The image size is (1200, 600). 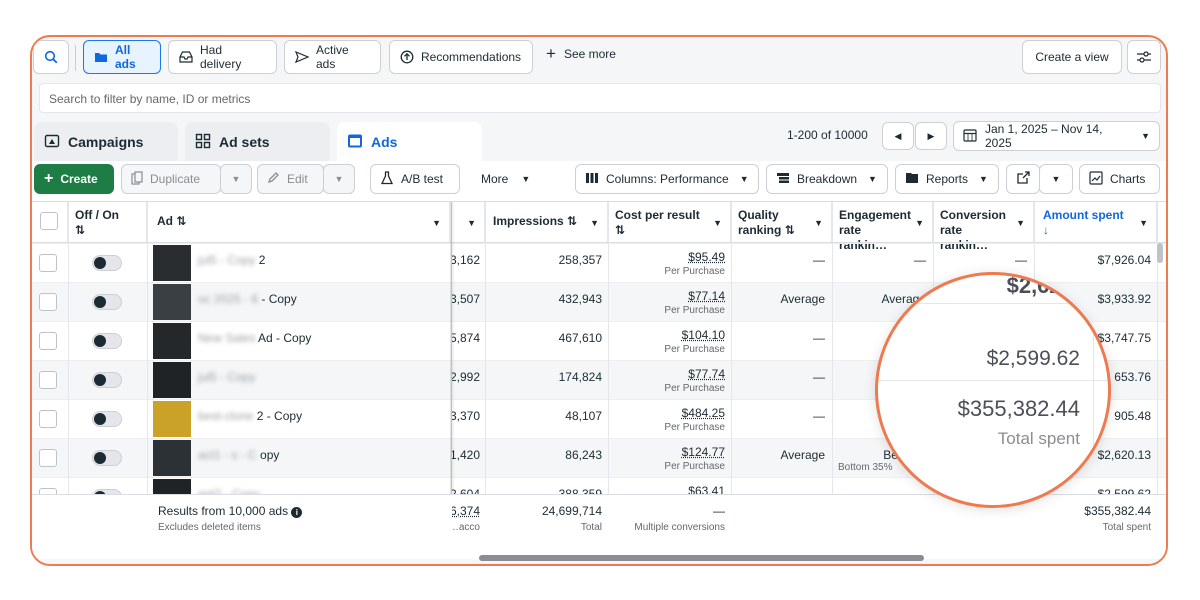 What do you see at coordinates (238, 455) in the screenshot?
I see `ad-name: act1 - s - C opy` at bounding box center [238, 455].